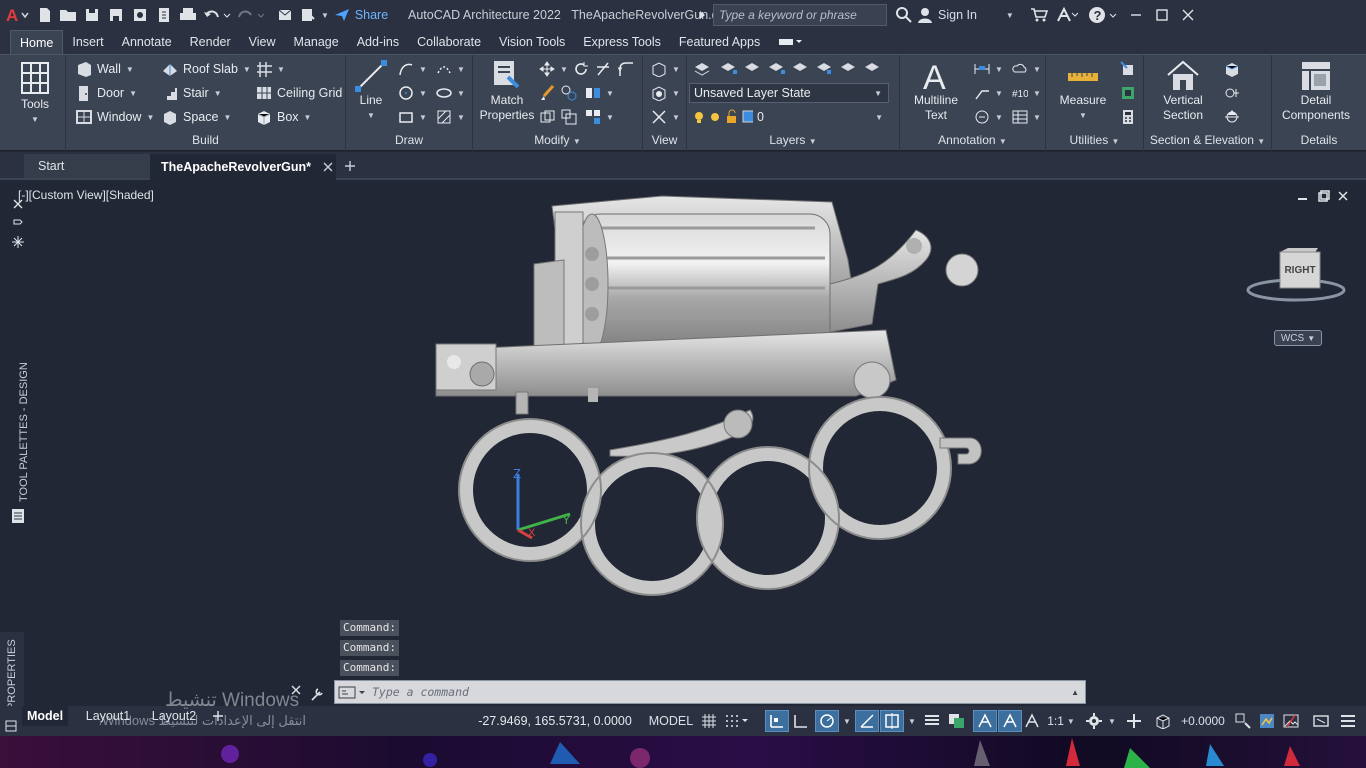 This screenshot has height=768, width=1366. I want to click on tab-manage: Manage, so click(316, 42).